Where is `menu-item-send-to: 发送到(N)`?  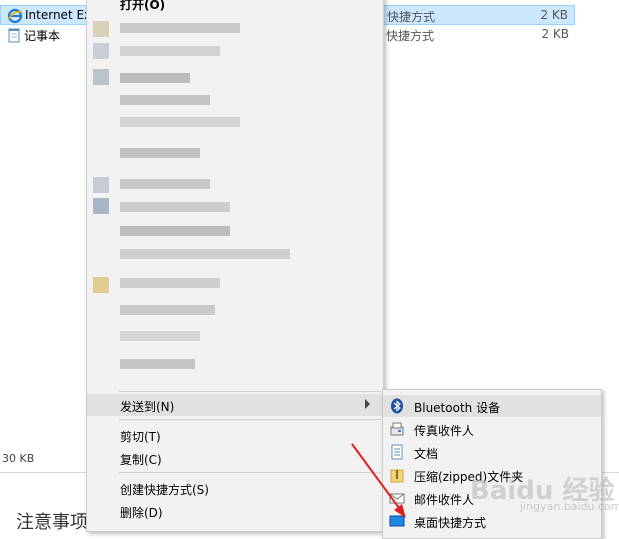 menu-item-send-to: 发送到(N) is located at coordinates (235, 405).